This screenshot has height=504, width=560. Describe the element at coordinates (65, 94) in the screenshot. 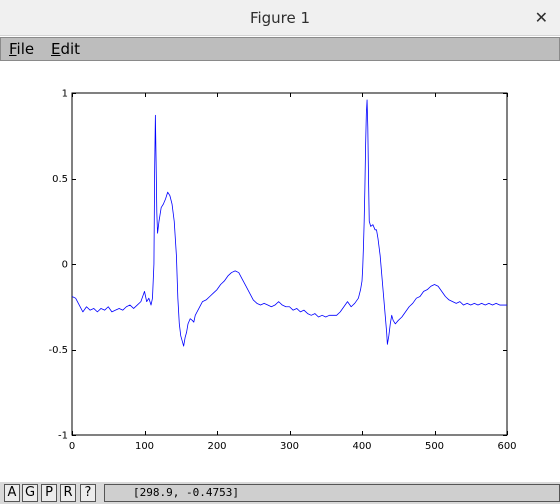

I see `y-tick-label: 1` at that location.